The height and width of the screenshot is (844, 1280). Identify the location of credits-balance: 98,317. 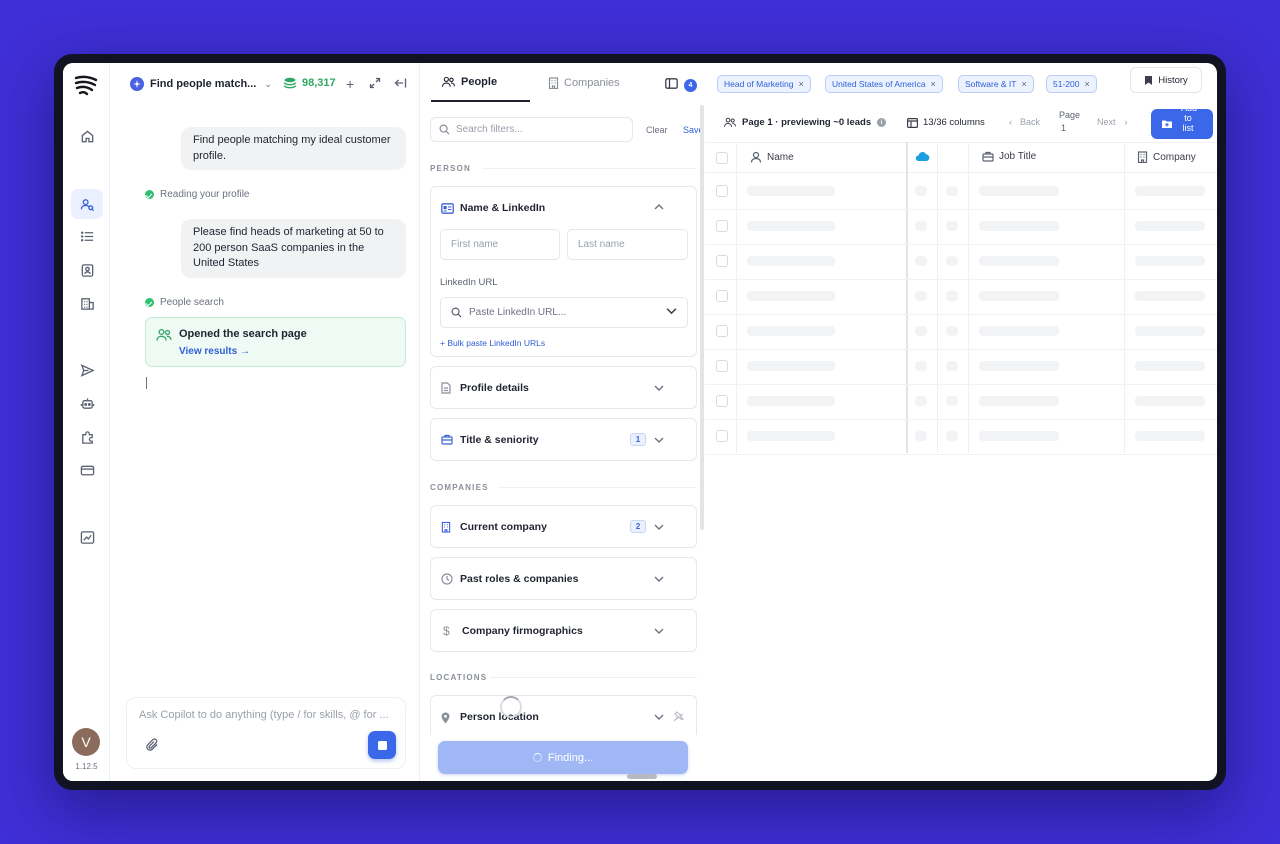
(309, 83).